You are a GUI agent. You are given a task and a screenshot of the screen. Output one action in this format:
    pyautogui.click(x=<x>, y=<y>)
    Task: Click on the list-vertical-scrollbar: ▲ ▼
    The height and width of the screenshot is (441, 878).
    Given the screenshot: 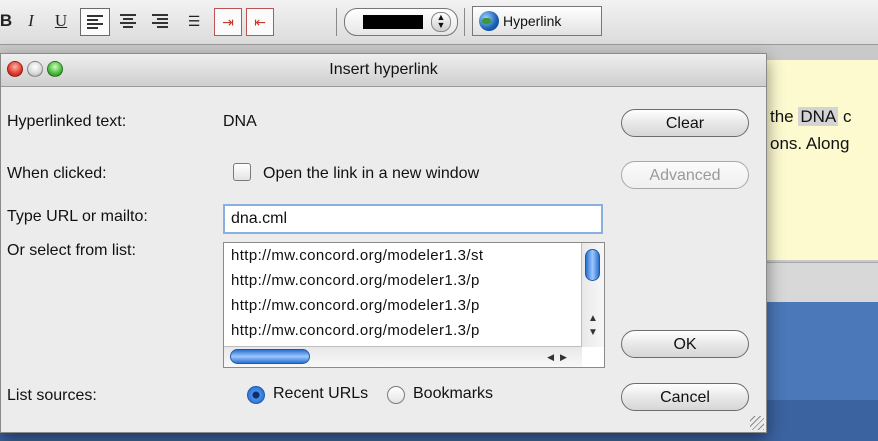 What is the action you would take?
    pyautogui.click(x=592, y=295)
    